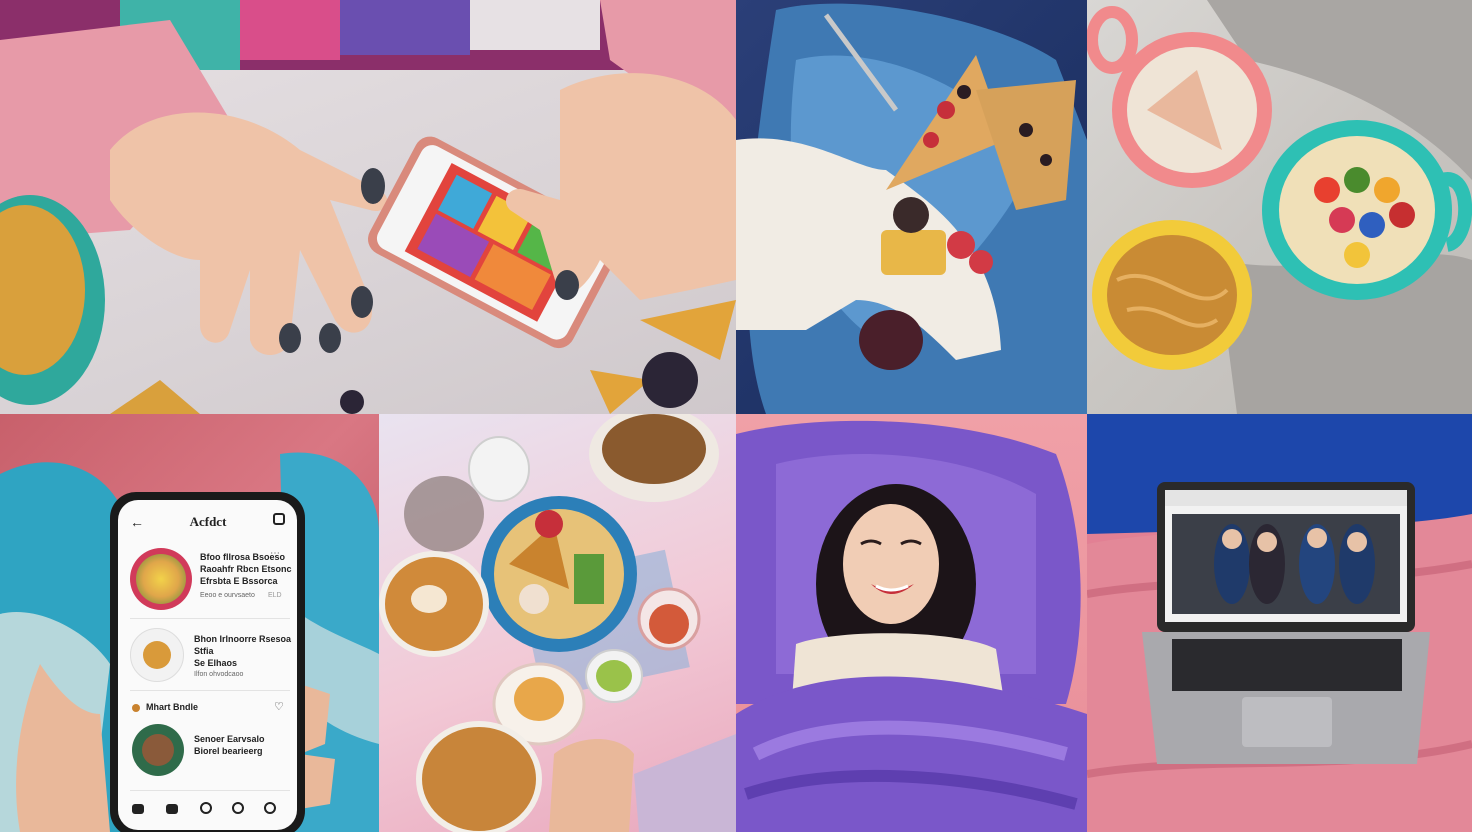 This screenshot has height=832, width=1472. Describe the element at coordinates (249, 233) in the screenshot. I see `left-hand` at that location.